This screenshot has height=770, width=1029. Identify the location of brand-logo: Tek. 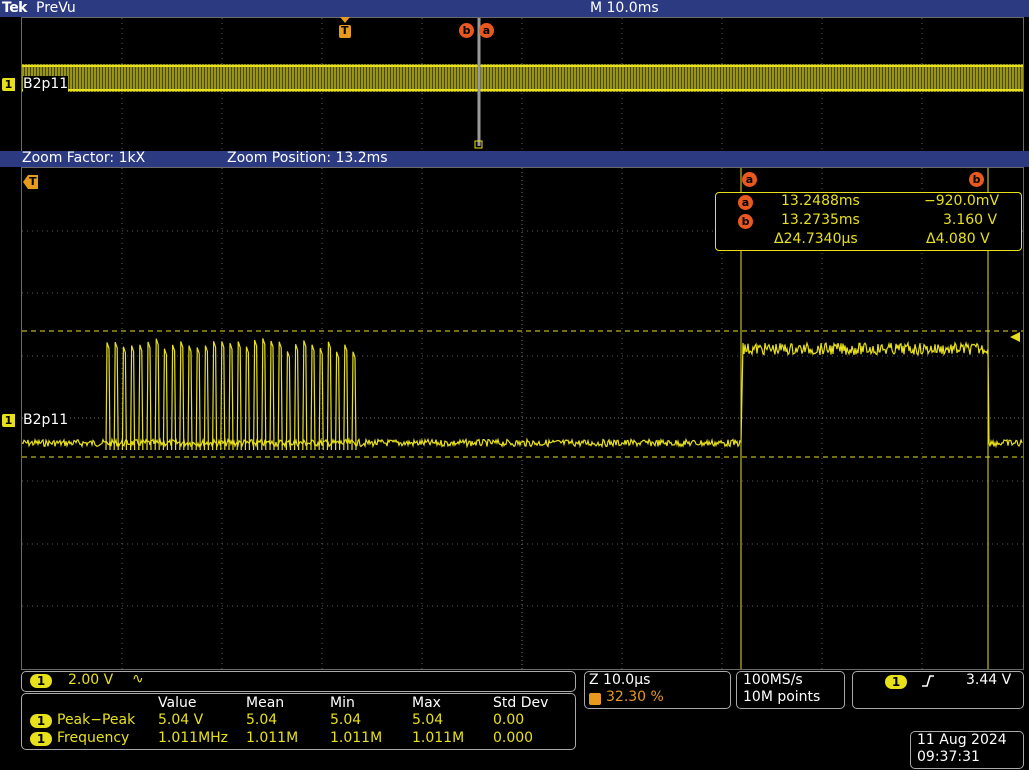
(15, 8).